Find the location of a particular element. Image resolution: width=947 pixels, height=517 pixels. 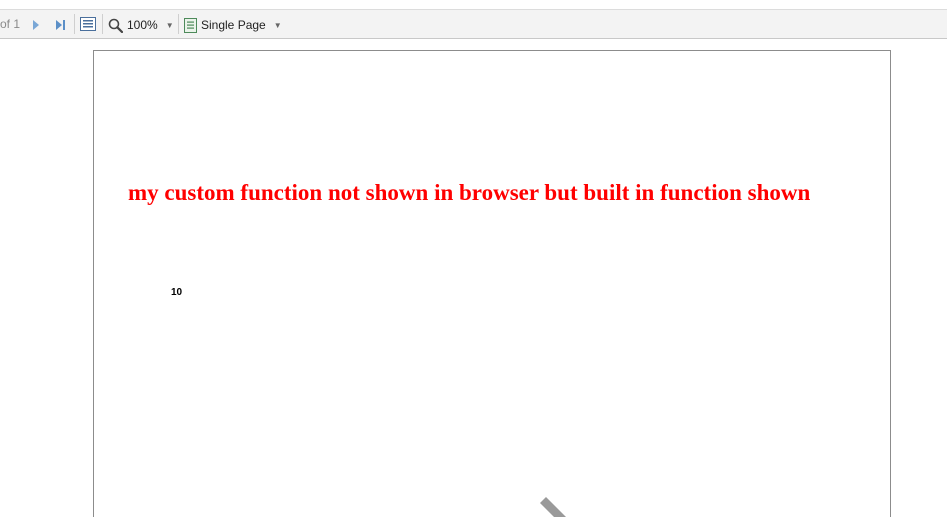

last-page-icon is located at coordinates (60, 25).